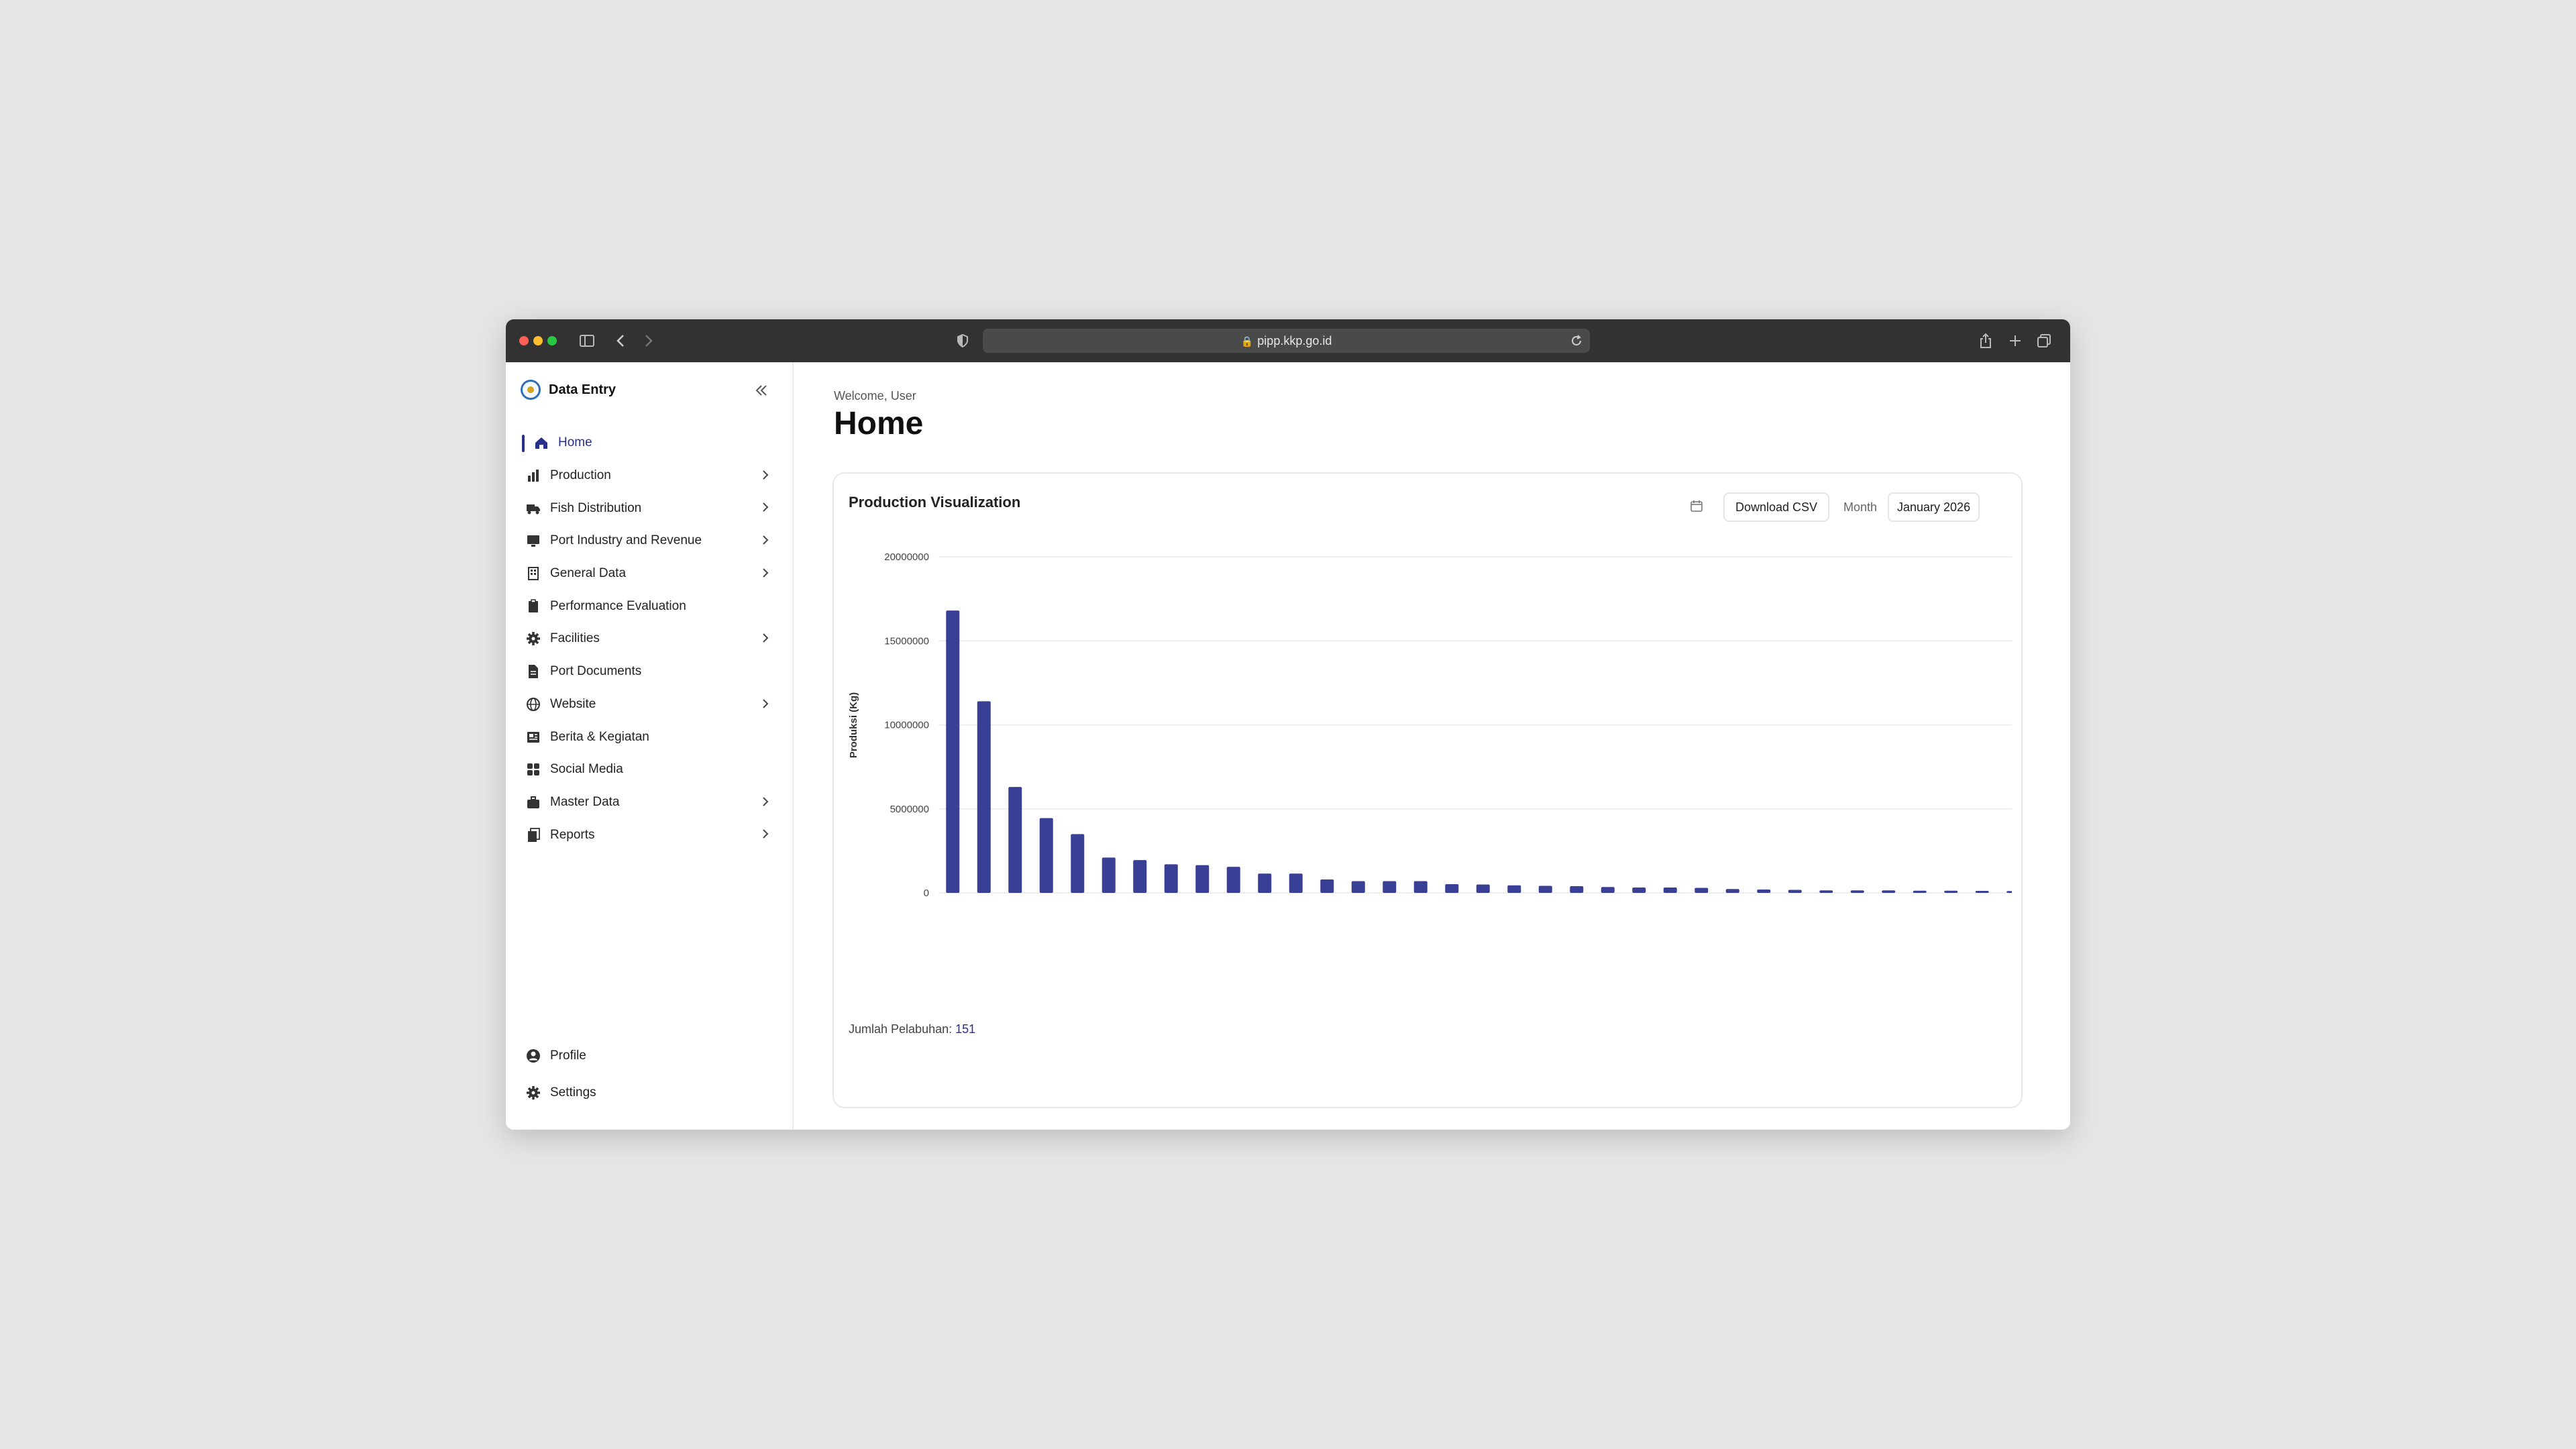 Image resolution: width=2576 pixels, height=1449 pixels. I want to click on collapse-sidebar-icon, so click(761, 390).